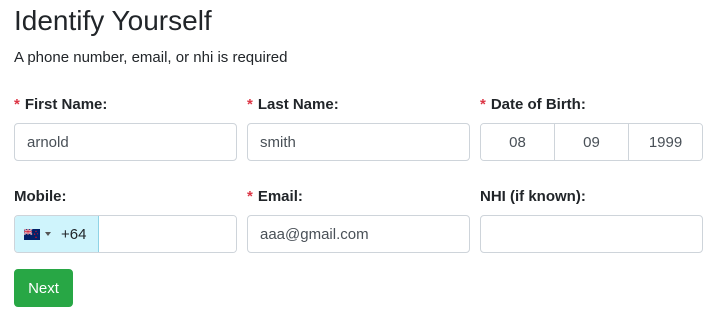  What do you see at coordinates (538, 104) in the screenshot?
I see `dob-label-text: Date of Birth:` at bounding box center [538, 104].